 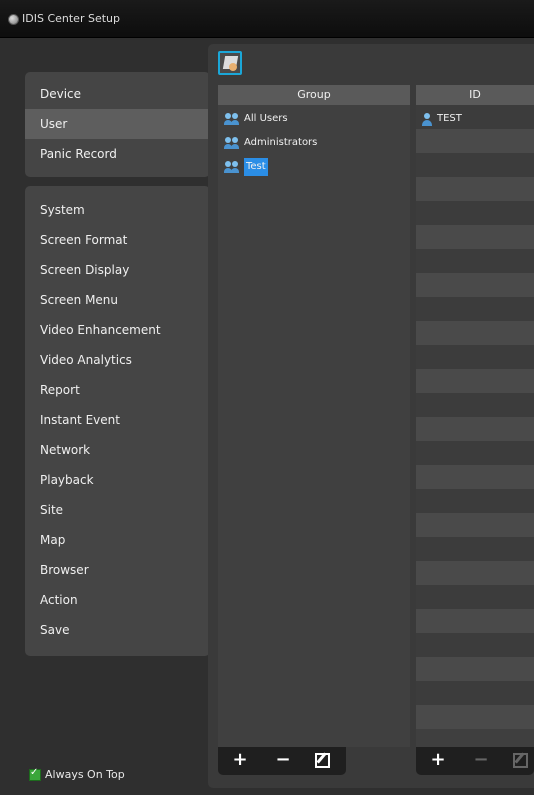 I want to click on menu-item-site: Site, so click(x=117, y=510).